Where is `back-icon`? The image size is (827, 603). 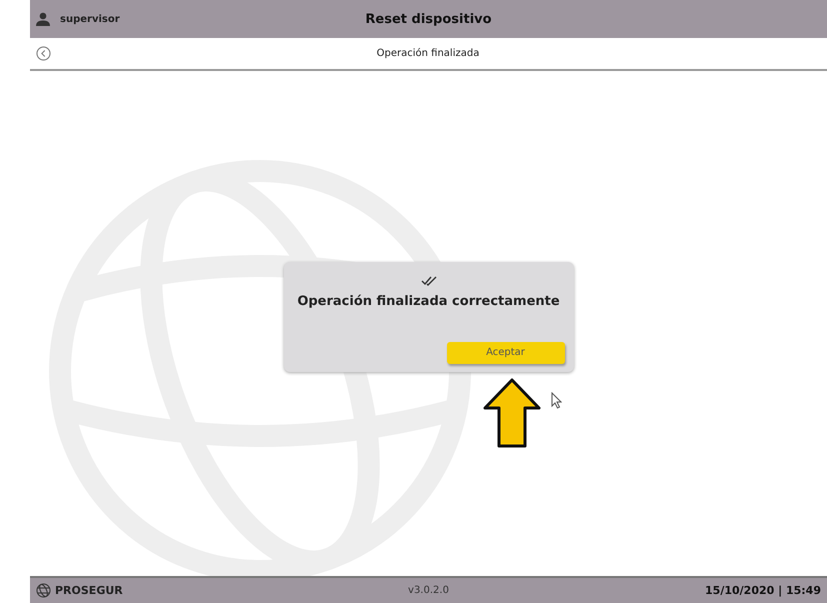 back-icon is located at coordinates (43, 53).